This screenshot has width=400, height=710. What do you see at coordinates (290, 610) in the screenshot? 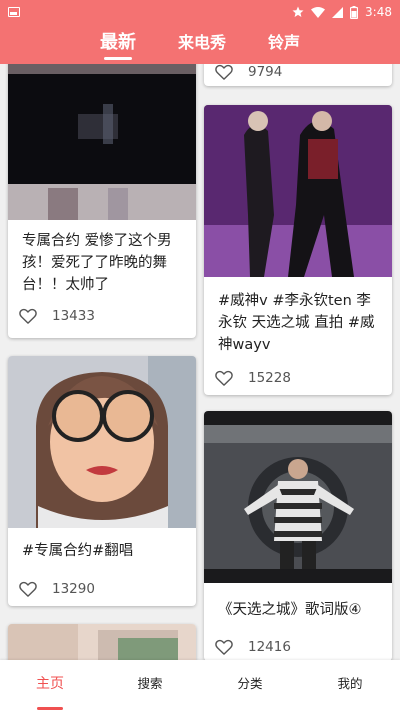
I see `card-caption: 《天选之城》歌词版④` at bounding box center [290, 610].